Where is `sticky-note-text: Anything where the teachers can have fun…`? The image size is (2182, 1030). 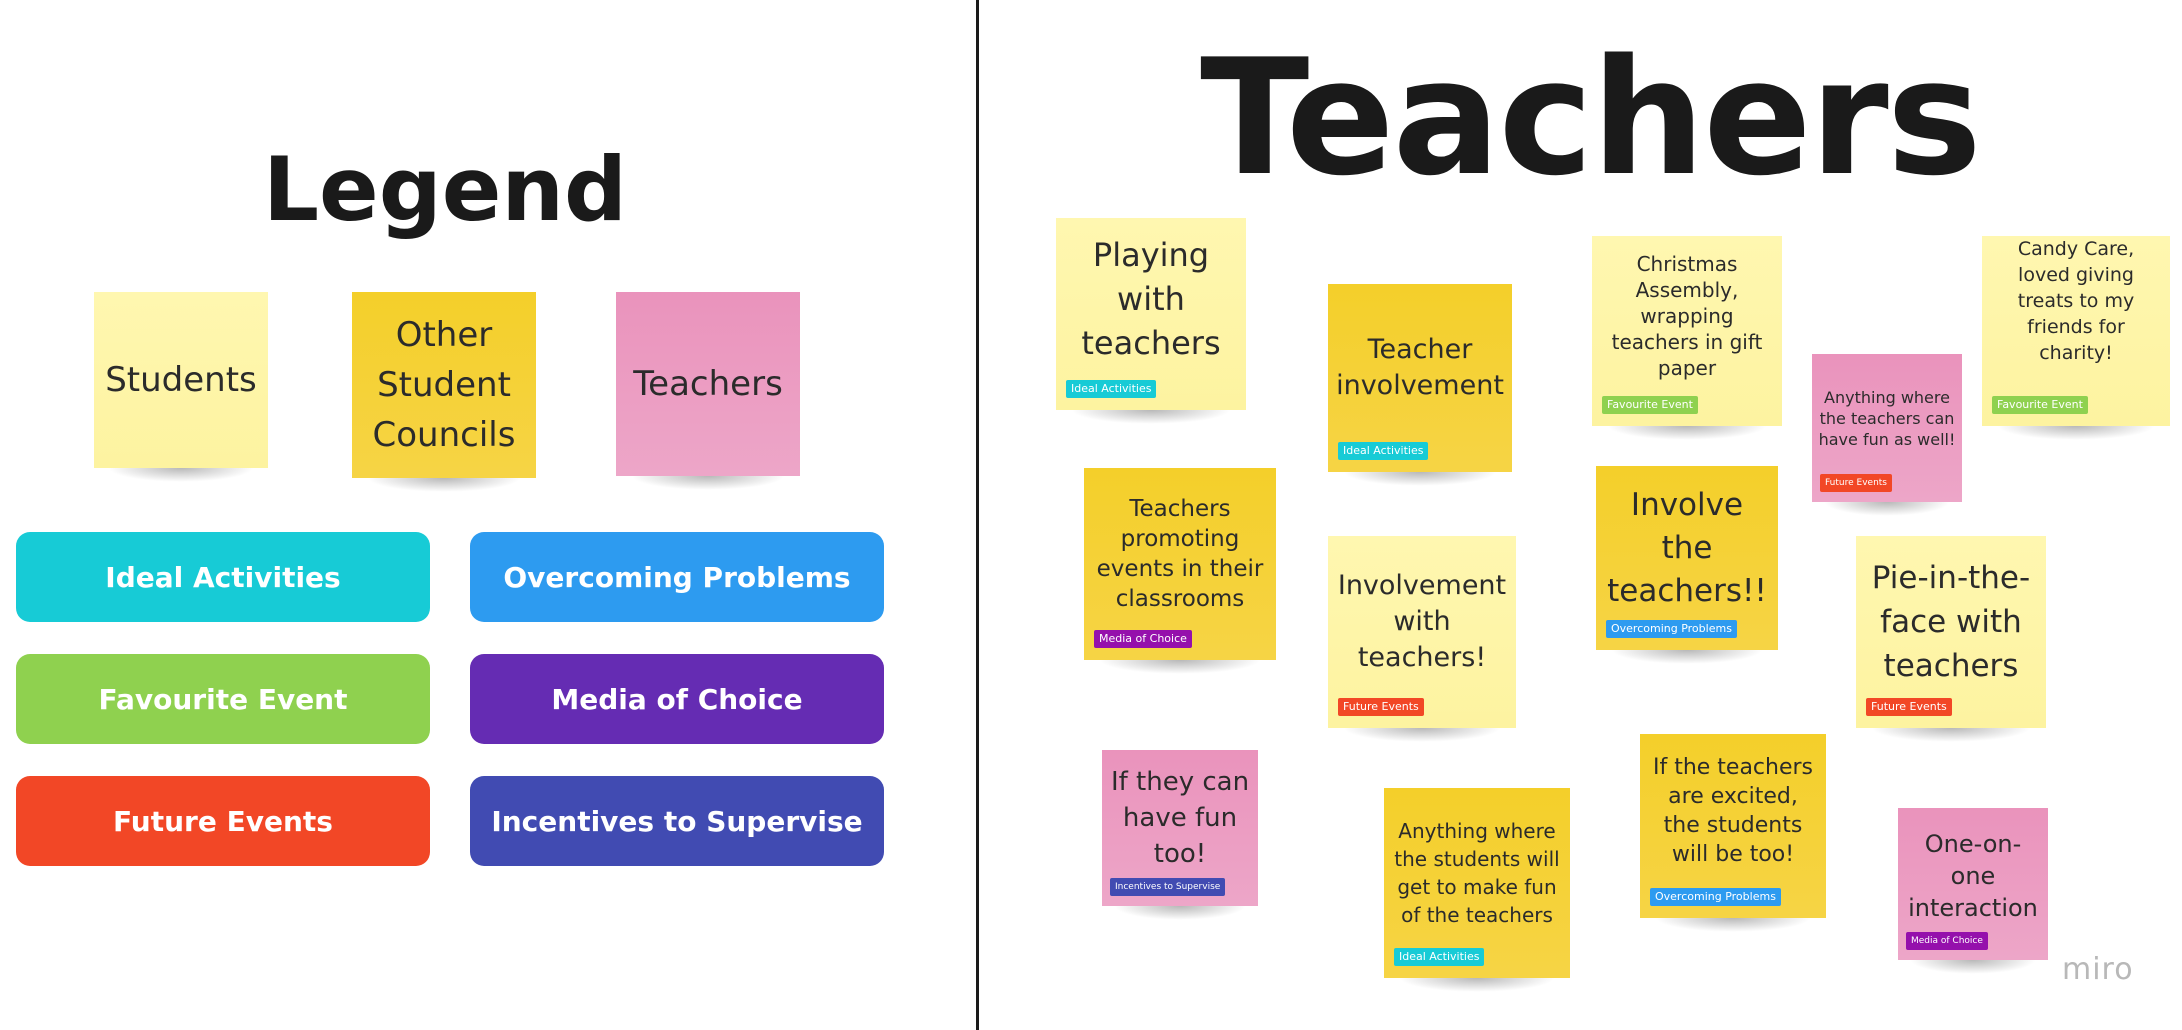 sticky-note-text: Anything where the teachers can have fun… is located at coordinates (1887, 418).